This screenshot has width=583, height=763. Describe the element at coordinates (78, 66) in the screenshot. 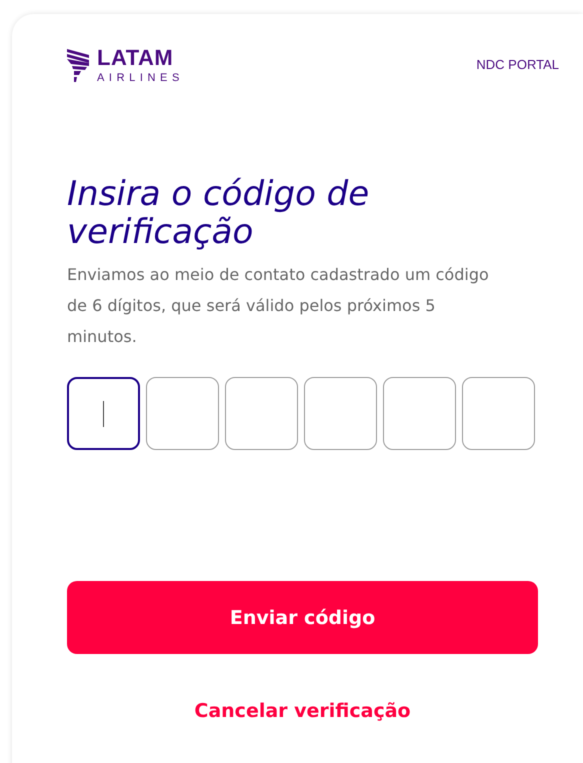

I see `logo-icon` at that location.